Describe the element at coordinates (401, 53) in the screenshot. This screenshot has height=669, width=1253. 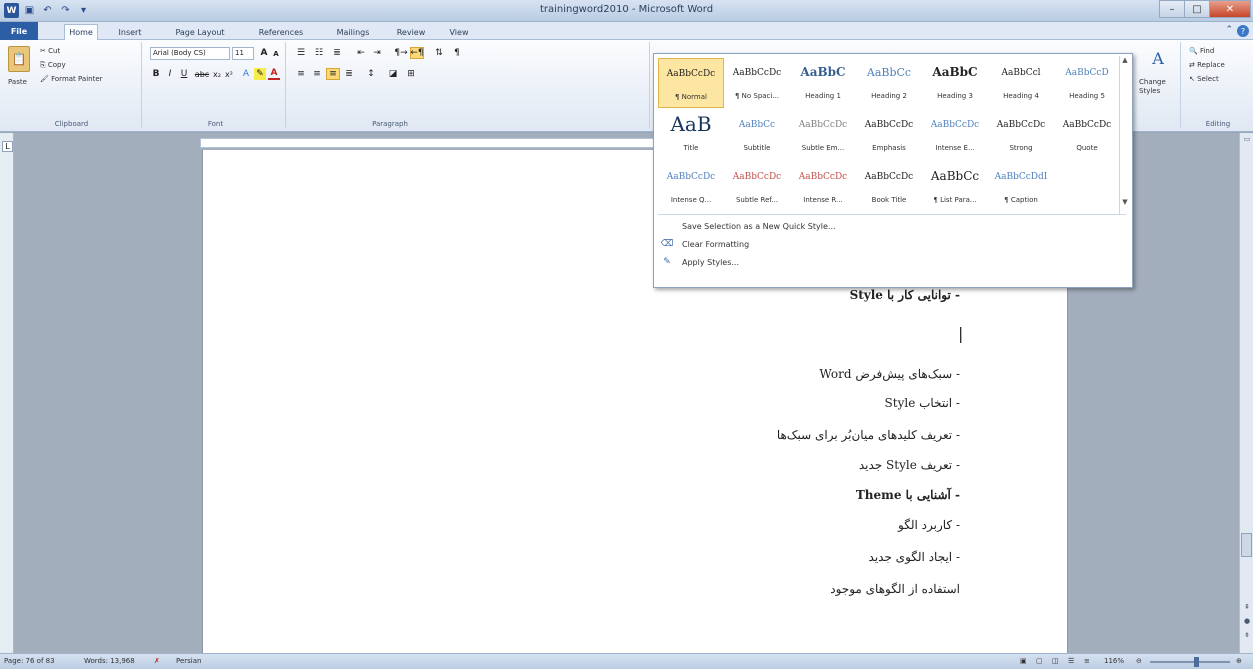
I see `ltr-direction-icon: ¶→` at that location.